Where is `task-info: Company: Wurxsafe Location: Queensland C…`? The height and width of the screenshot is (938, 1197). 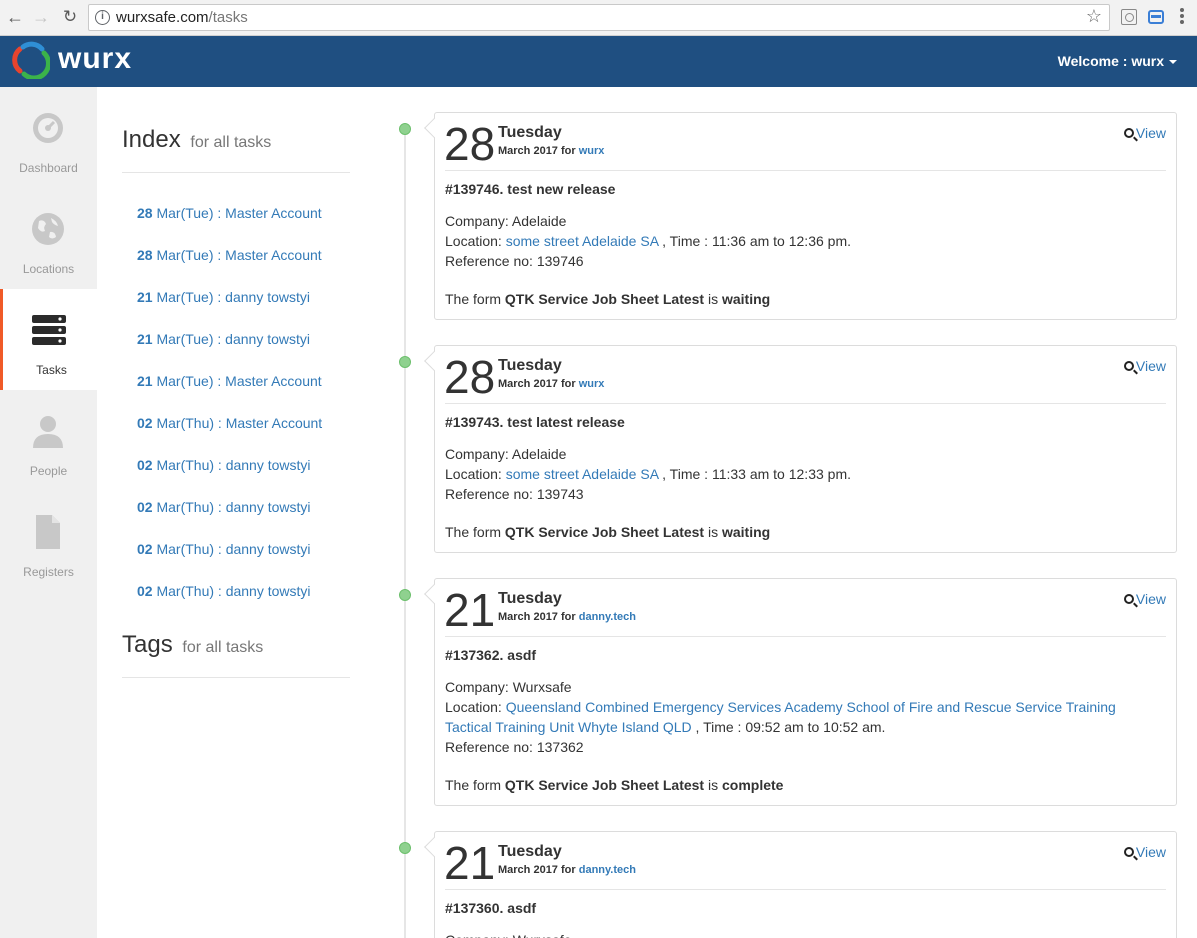
task-info: Company: Wurxsafe Location: Queensland C… is located at coordinates (780, 717).